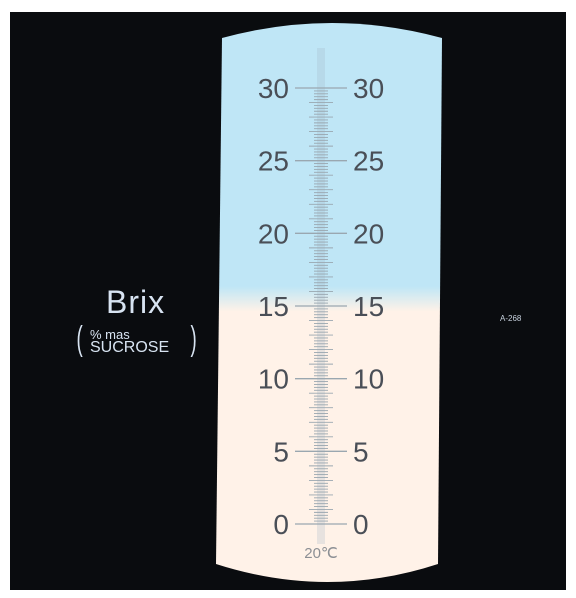 This screenshot has width=576, height=598. What do you see at coordinates (321, 296) in the screenshot?
I see `scale-column` at bounding box center [321, 296].